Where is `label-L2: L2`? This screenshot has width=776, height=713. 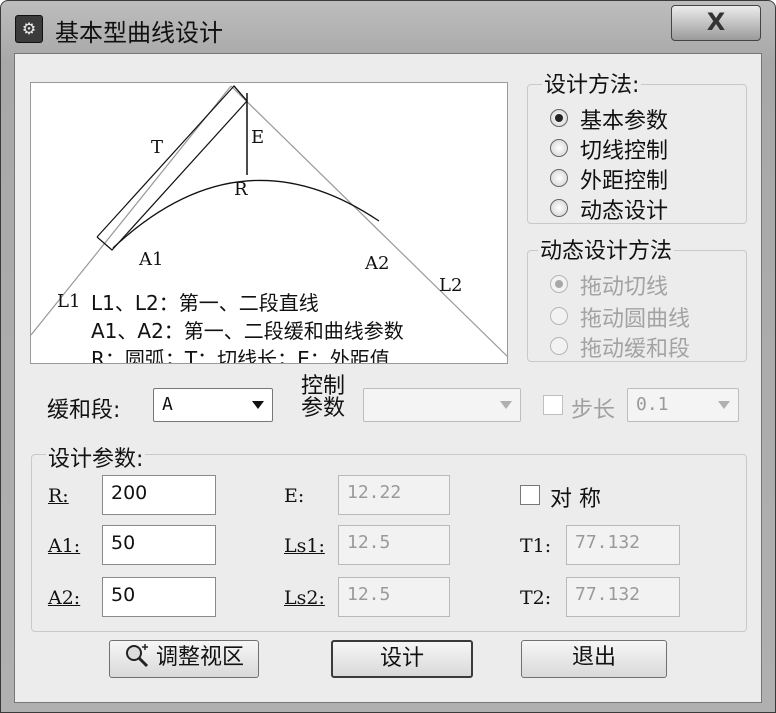
label-L2: L2 is located at coordinates (450, 285).